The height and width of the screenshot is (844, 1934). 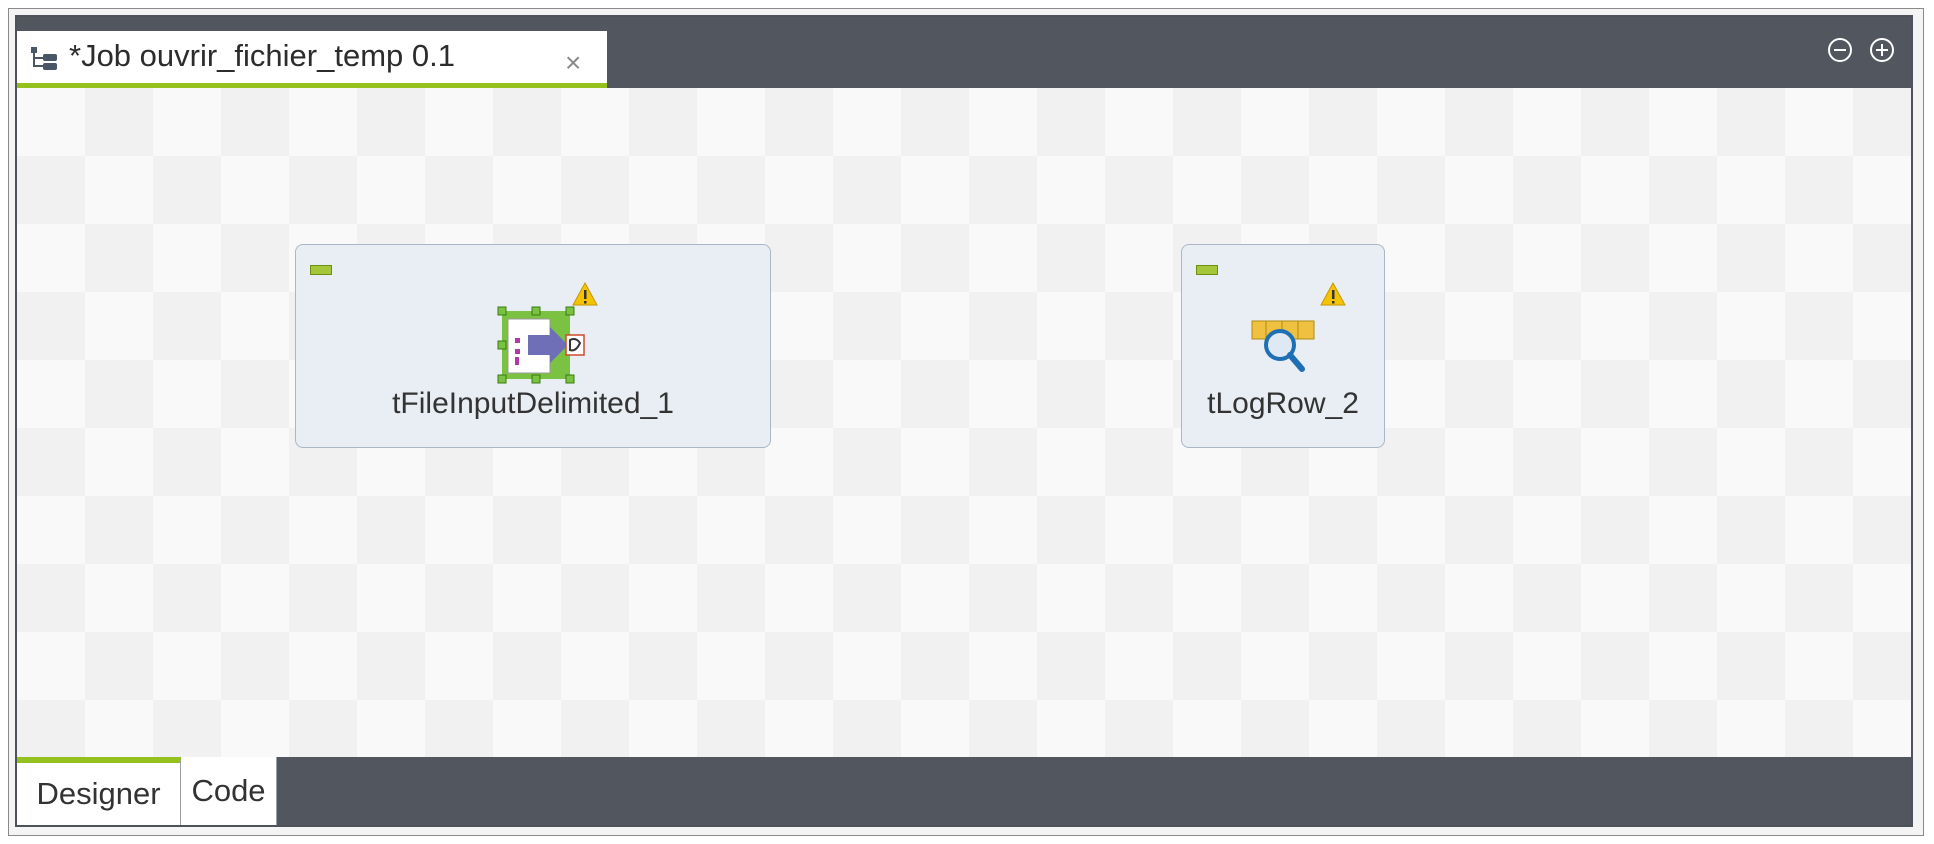 I want to click on component-tfileinputdelimited: tFileInputDelimited_1, so click(x=533, y=346).